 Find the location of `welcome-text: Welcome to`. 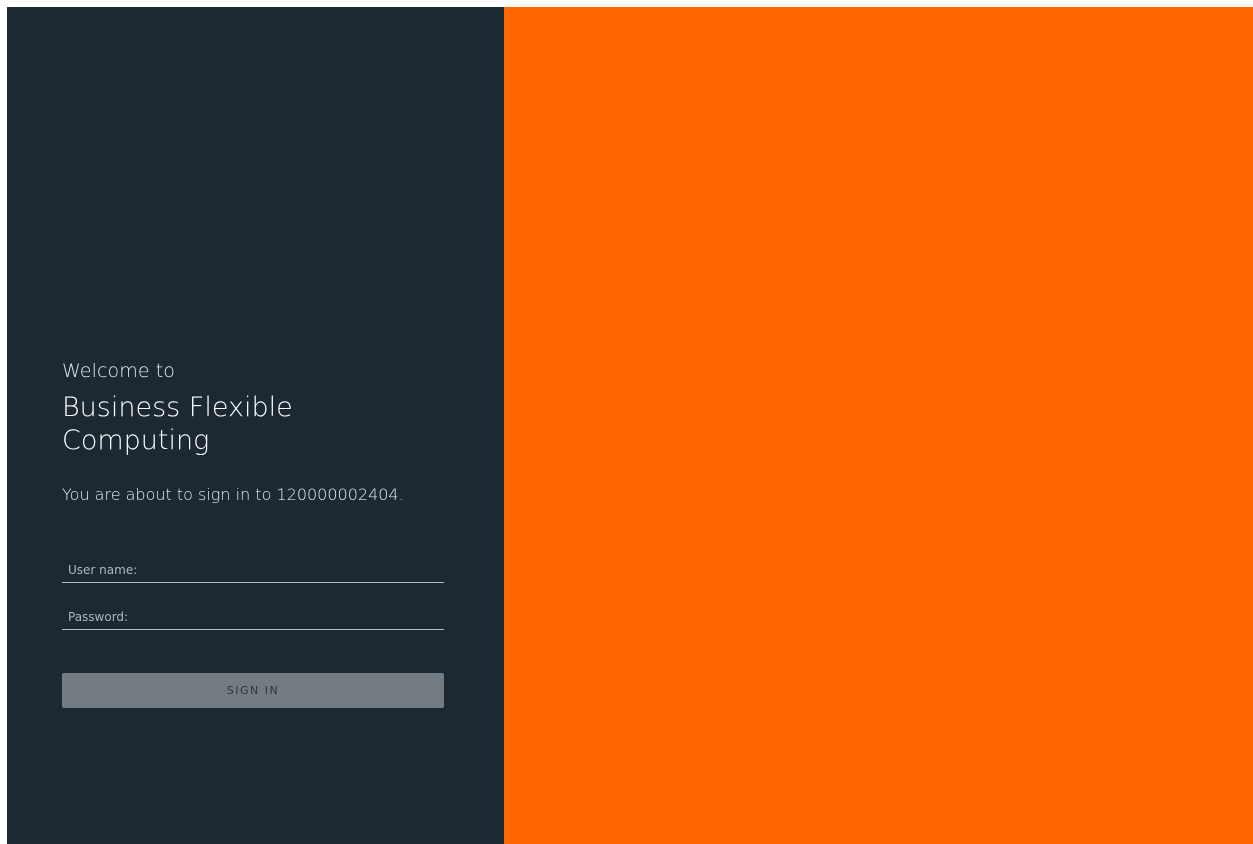

welcome-text: Welcome to is located at coordinates (119, 371).